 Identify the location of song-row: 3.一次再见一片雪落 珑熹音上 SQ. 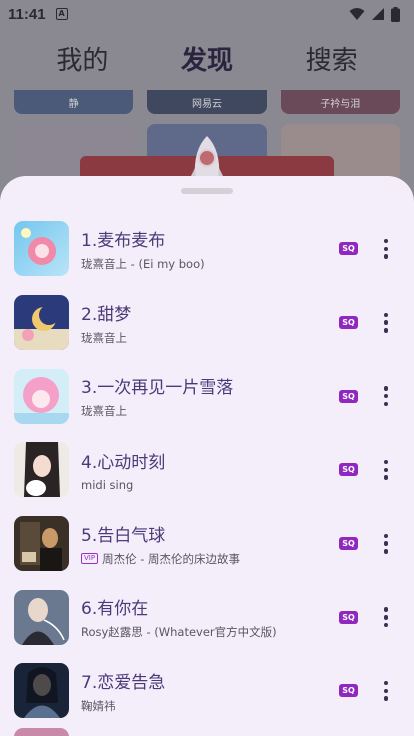
(207, 396).